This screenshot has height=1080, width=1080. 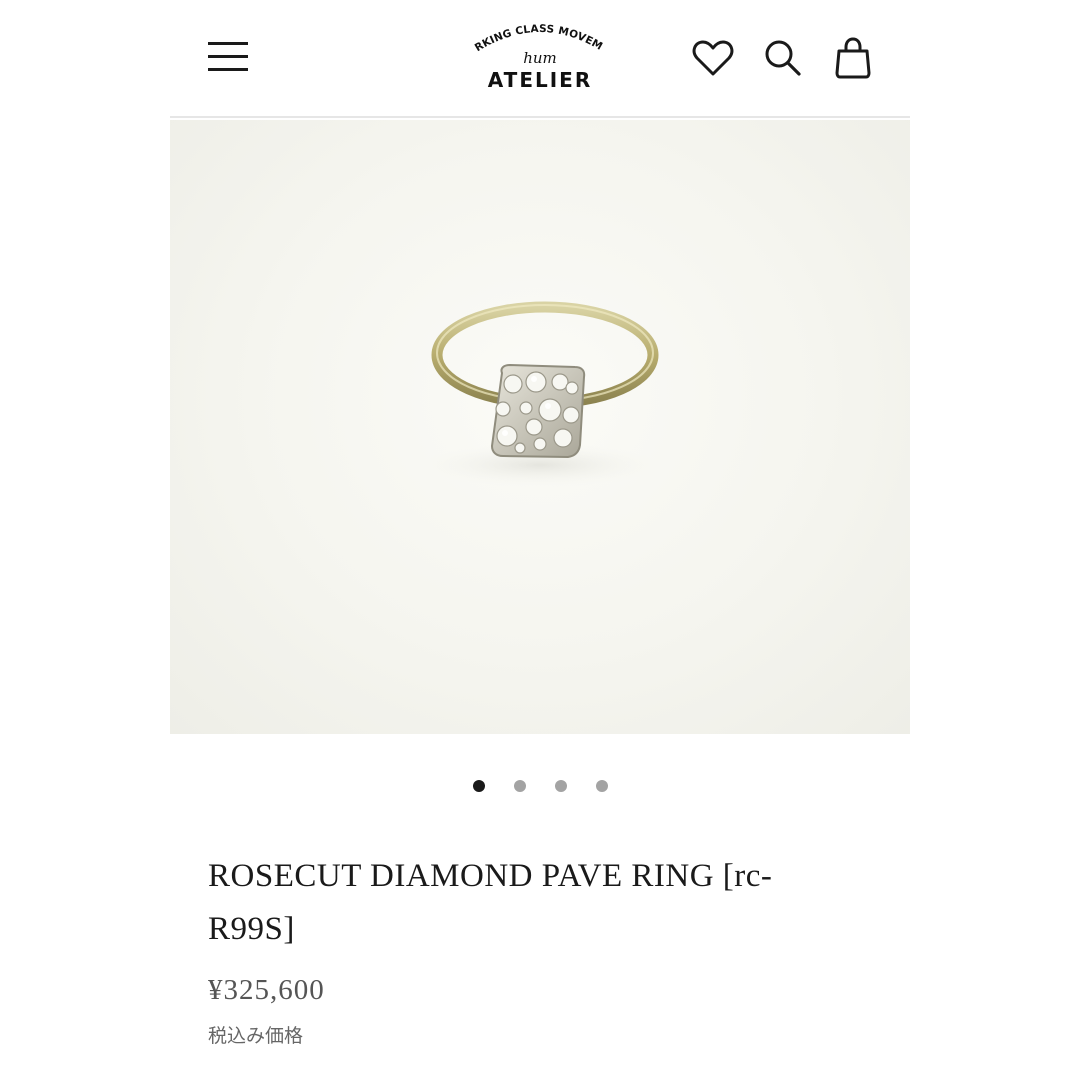 I want to click on shopping-bag-icon, so click(x=853, y=58).